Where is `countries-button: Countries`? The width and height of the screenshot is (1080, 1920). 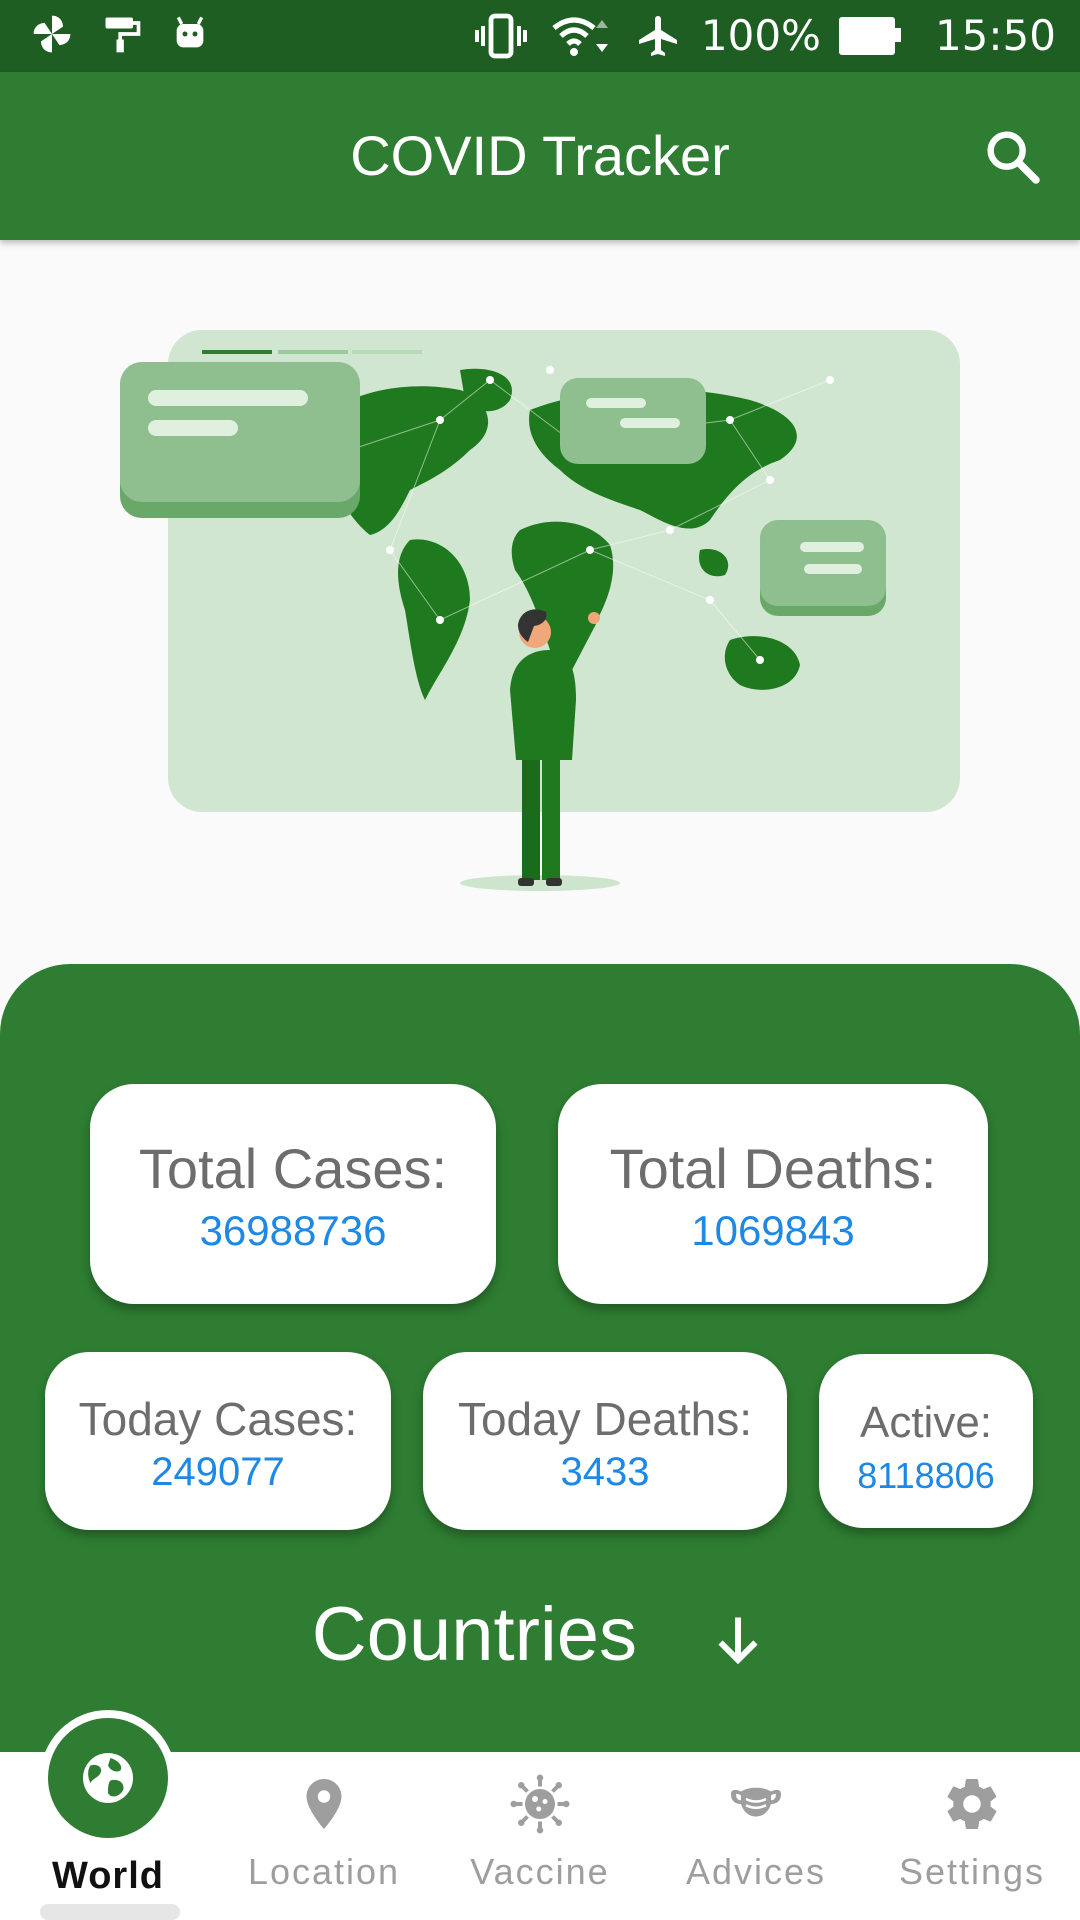
countries-button: Countries is located at coordinates (540, 1635).